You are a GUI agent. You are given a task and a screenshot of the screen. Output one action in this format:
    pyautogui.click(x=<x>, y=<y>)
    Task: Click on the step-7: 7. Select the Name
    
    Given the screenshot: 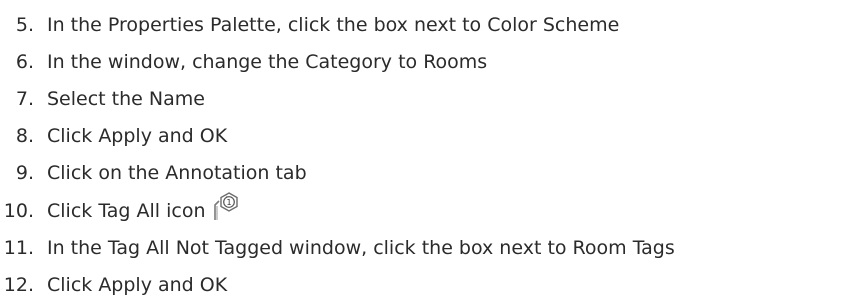 What is the action you would take?
    pyautogui.click(x=431, y=98)
    